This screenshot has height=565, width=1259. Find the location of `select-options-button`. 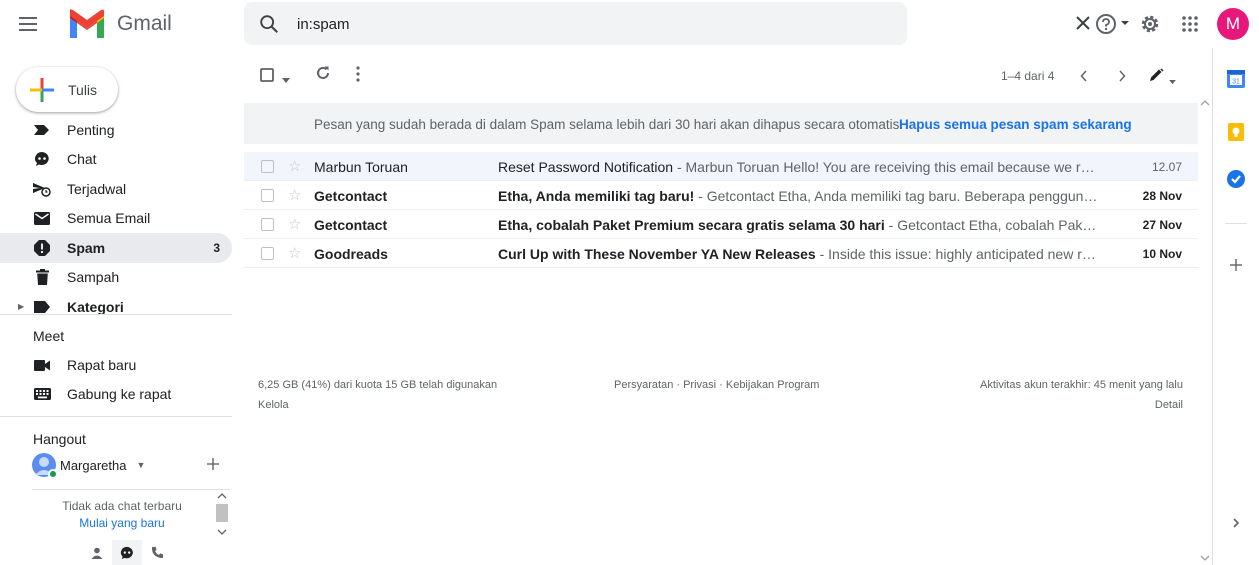

select-options-button is located at coordinates (286, 79).